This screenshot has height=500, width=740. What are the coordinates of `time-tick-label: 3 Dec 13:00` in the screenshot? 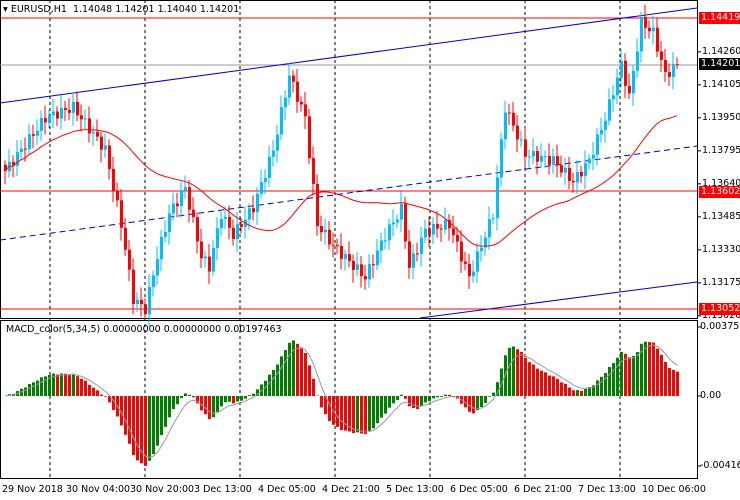 It's located at (223, 489).